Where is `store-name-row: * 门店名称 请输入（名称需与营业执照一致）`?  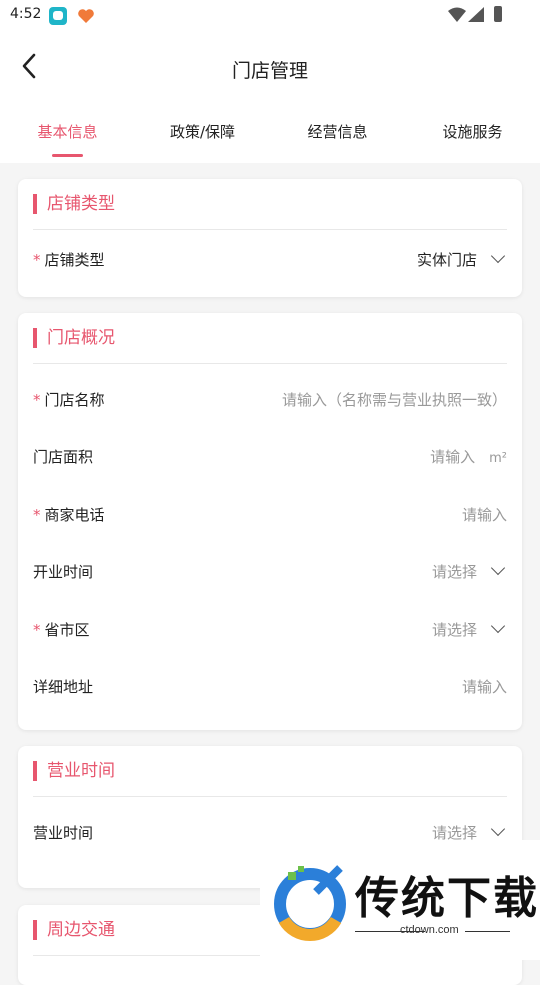
store-name-row: * 门店名称 请输入（名称需与营业执照一致） is located at coordinates (270, 399).